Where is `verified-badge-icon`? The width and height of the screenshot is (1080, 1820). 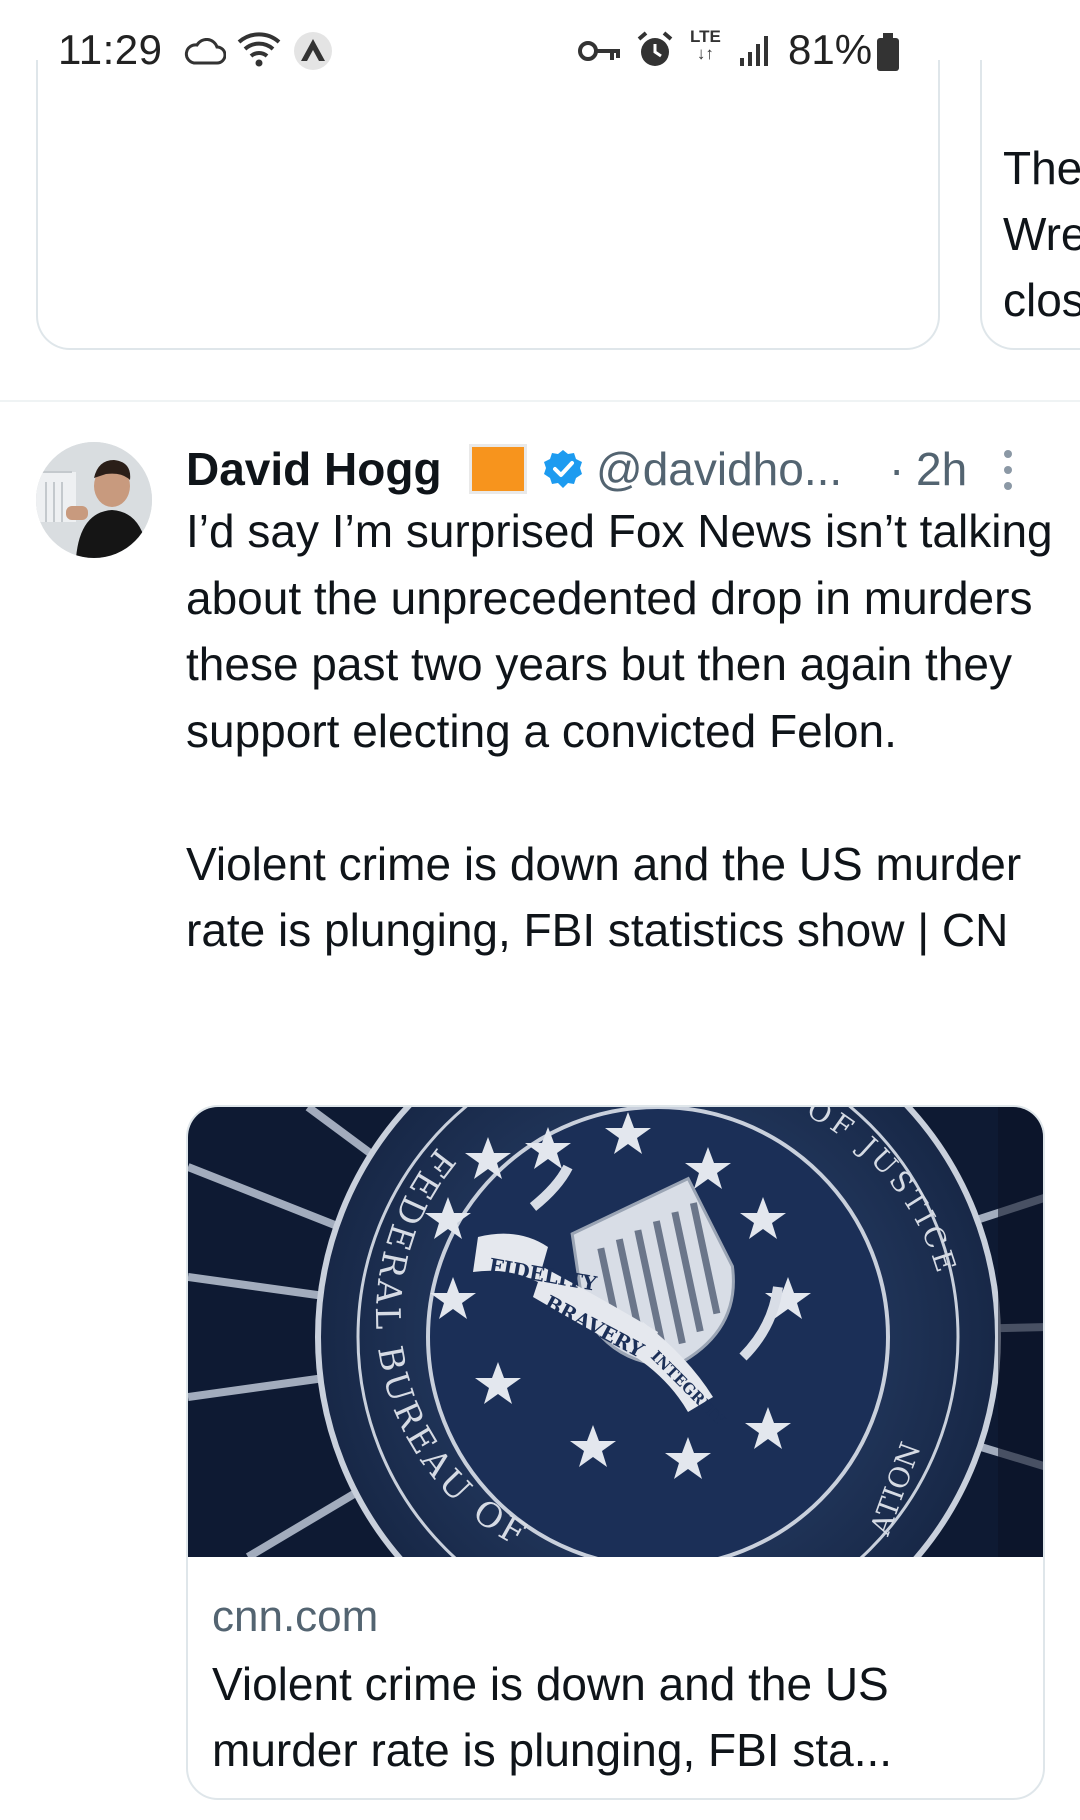 verified-badge-icon is located at coordinates (563, 469).